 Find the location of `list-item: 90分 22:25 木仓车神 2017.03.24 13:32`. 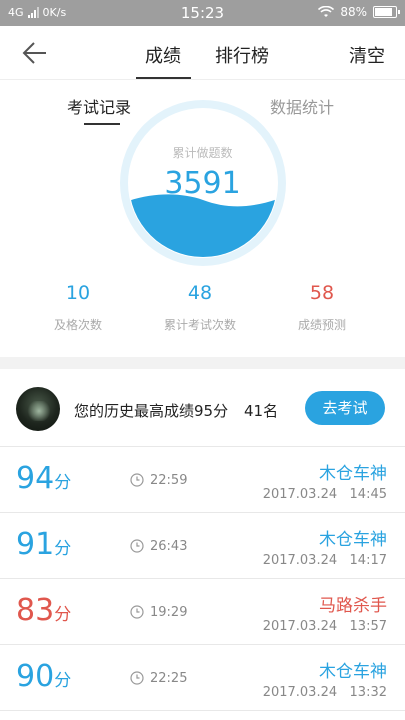

list-item: 90分 22:25 木仓车神 2017.03.24 13:32 is located at coordinates (202, 678).